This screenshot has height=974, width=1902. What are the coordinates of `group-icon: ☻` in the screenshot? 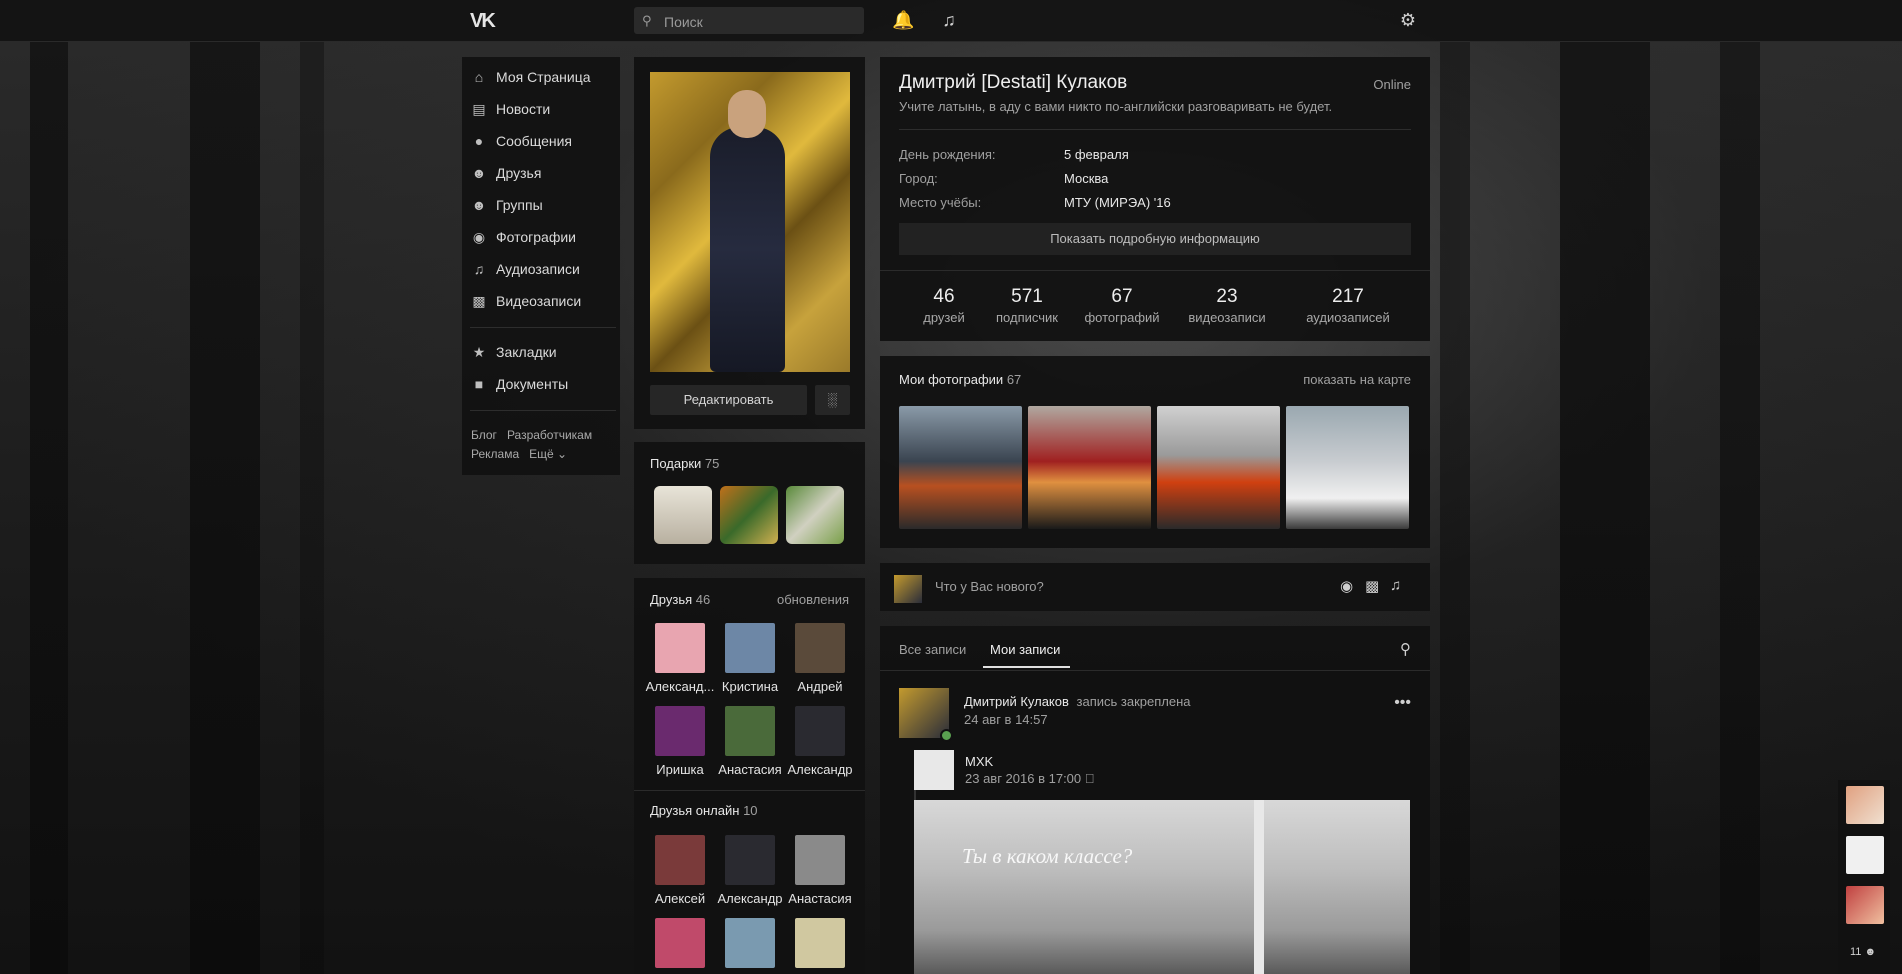 It's located at (479, 205).